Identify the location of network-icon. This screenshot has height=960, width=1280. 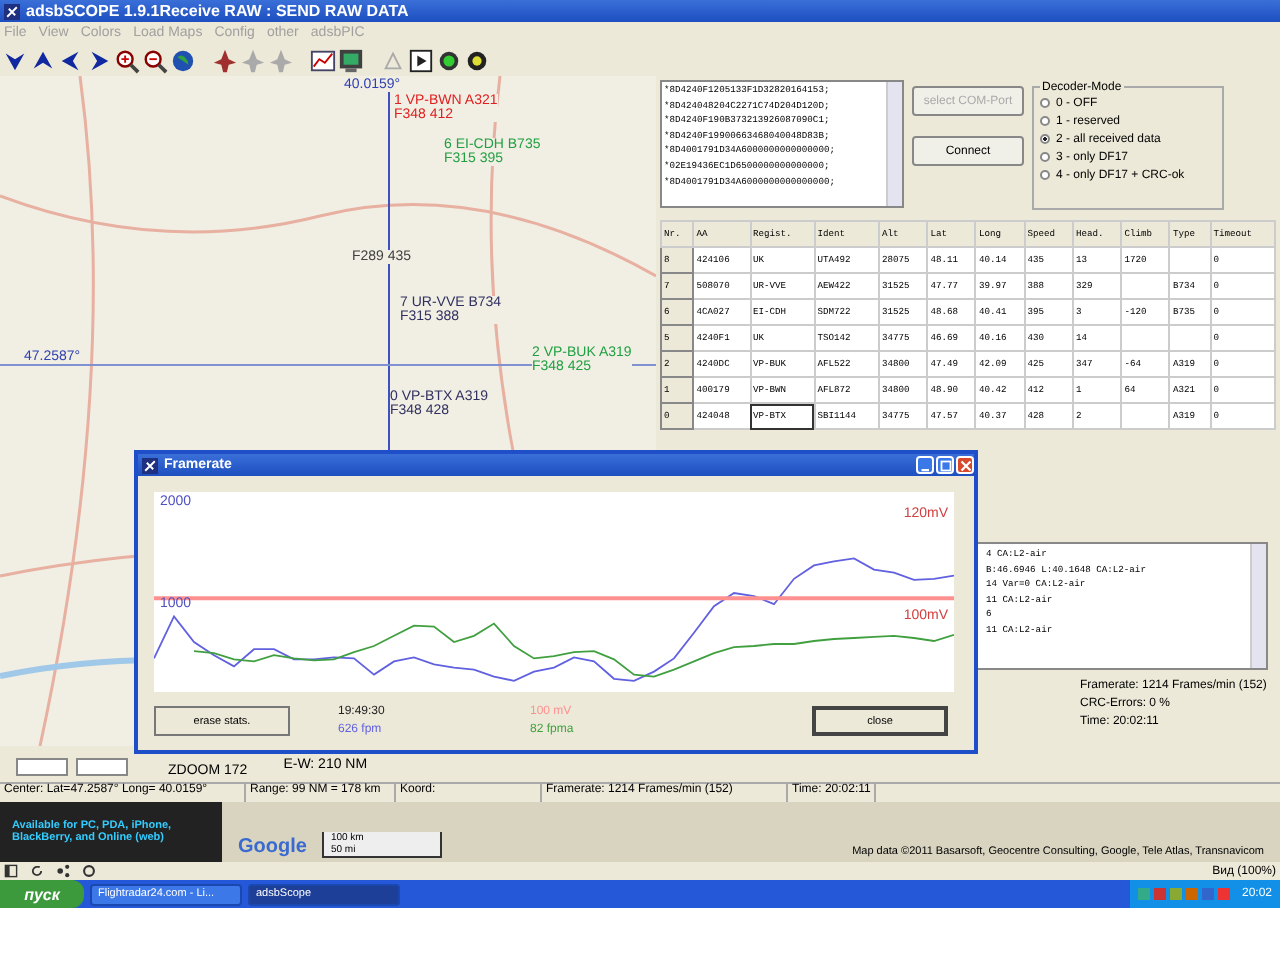
(63, 871).